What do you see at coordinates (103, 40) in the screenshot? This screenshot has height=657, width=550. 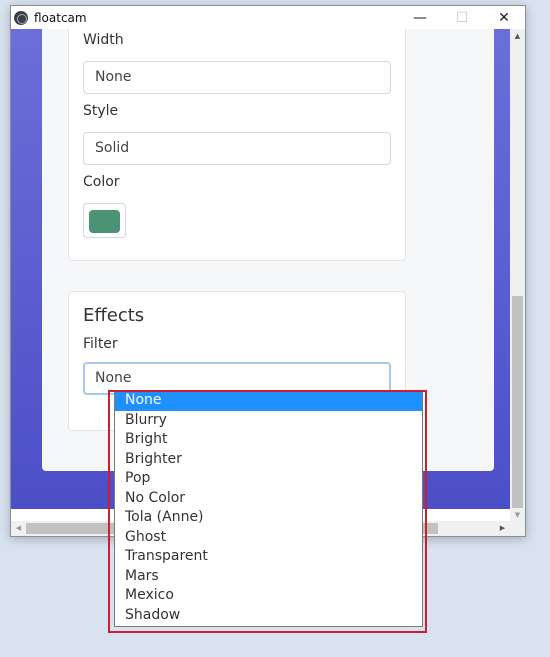 I see `width-label: Width` at bounding box center [103, 40].